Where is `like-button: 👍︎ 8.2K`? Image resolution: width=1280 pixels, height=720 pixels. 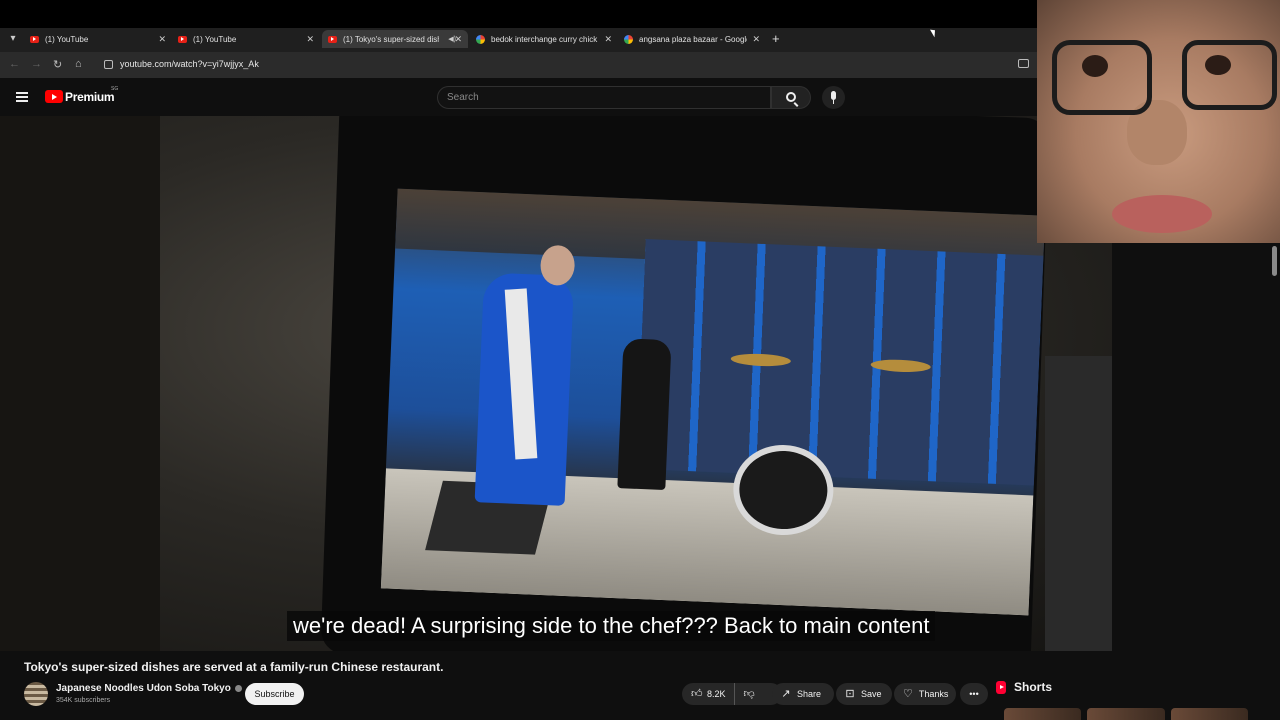 like-button: 👍︎ 8.2K is located at coordinates (708, 694).